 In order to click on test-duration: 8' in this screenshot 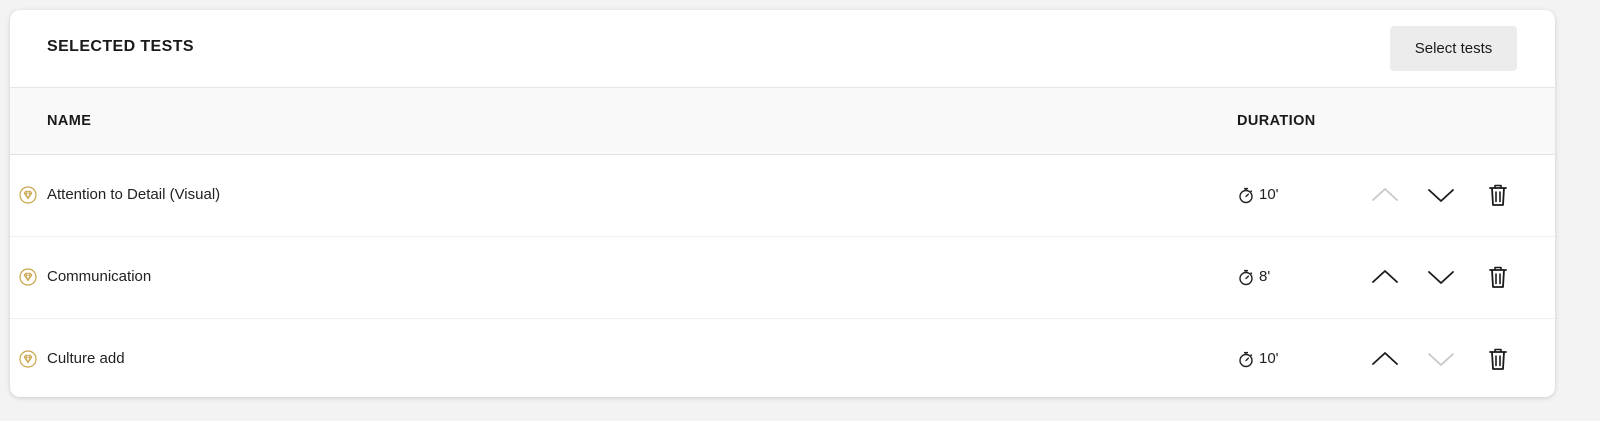, I will do `click(1265, 276)`.